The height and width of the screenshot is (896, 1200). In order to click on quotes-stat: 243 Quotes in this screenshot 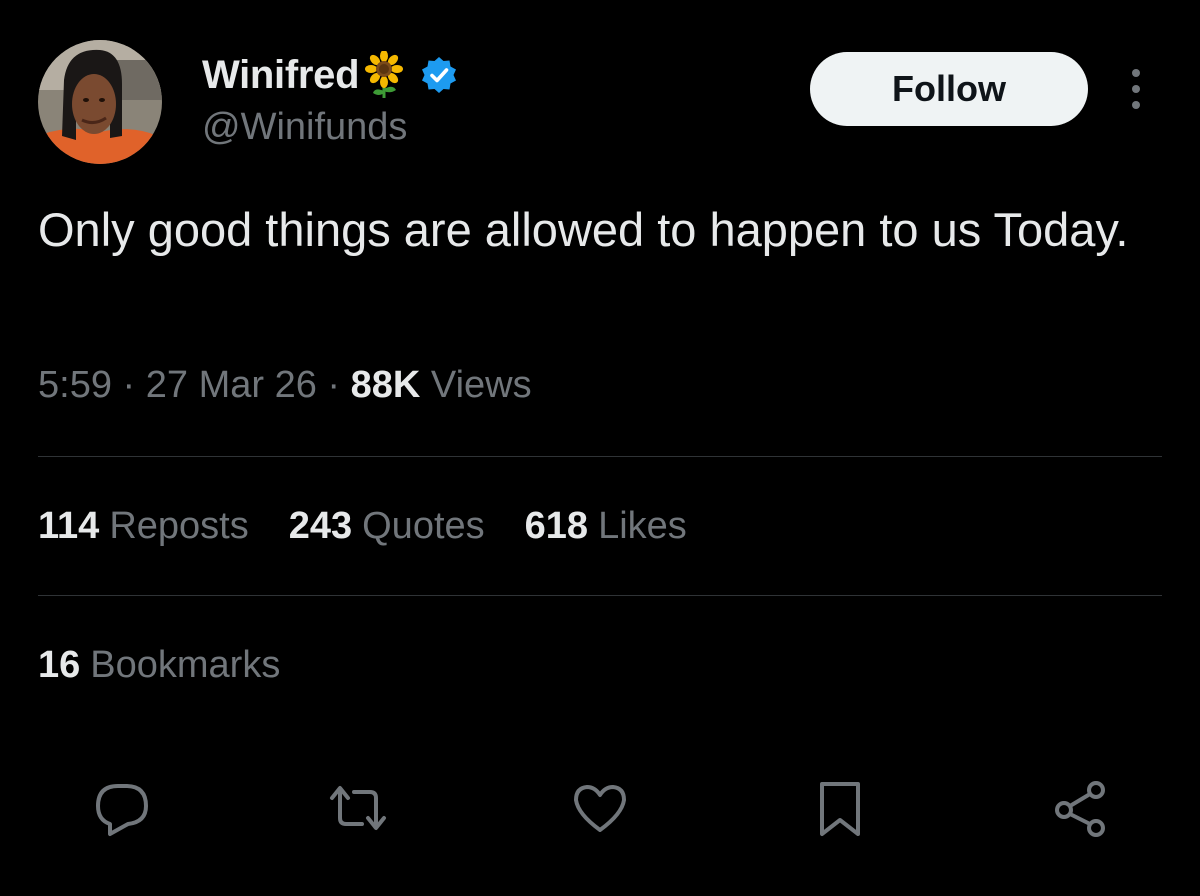, I will do `click(387, 526)`.